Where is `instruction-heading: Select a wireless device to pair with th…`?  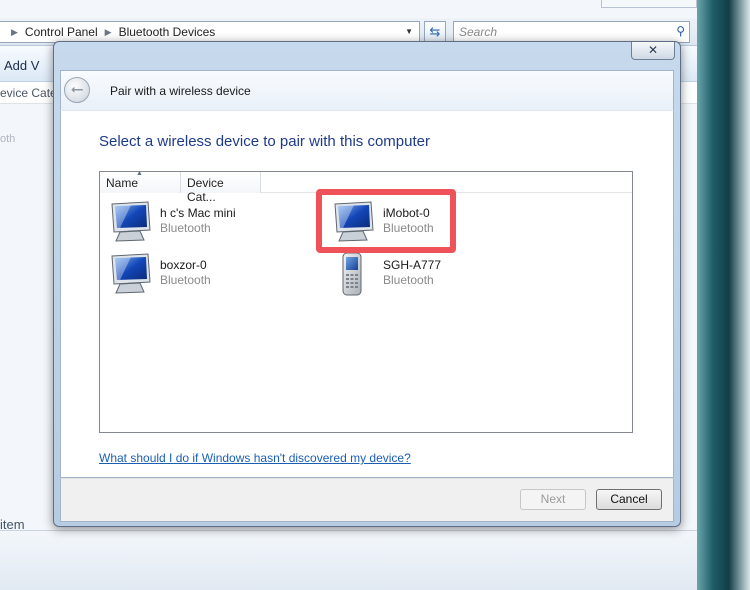 instruction-heading: Select a wireless device to pair with th… is located at coordinates (264, 141).